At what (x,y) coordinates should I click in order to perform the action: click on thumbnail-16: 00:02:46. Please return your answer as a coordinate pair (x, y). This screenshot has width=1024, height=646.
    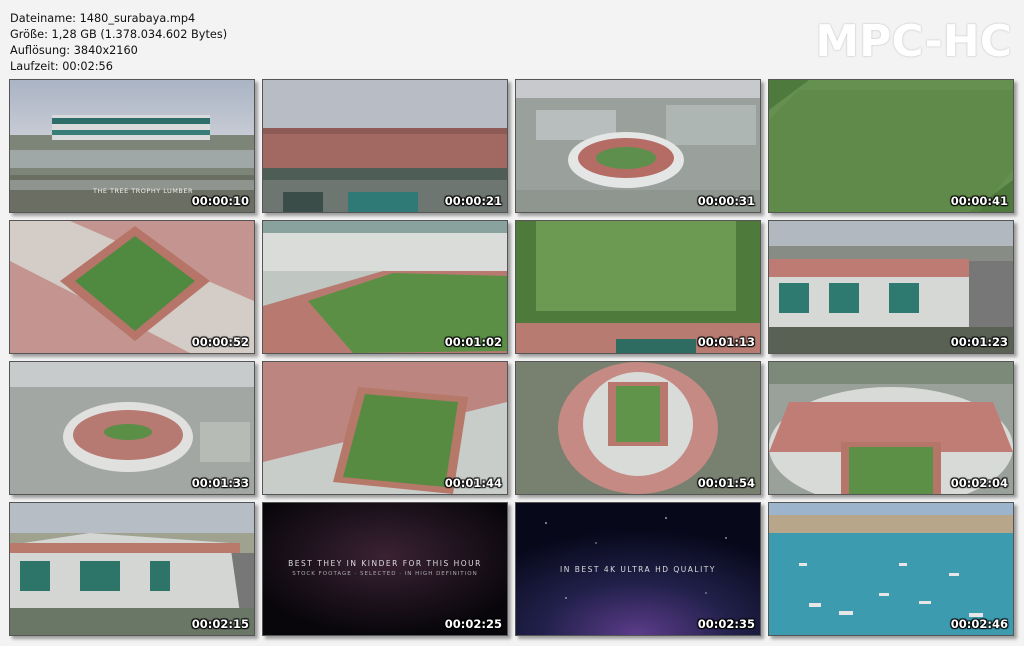
    Looking at the image, I should click on (891, 569).